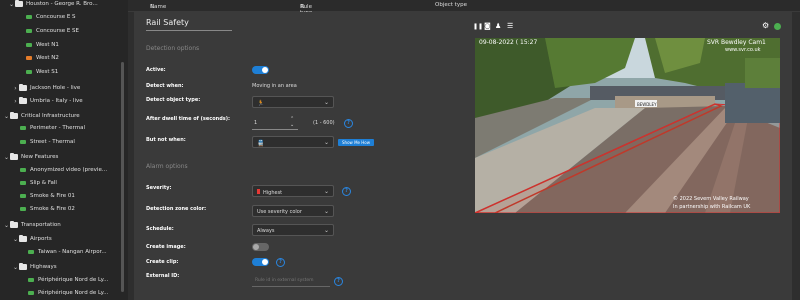  I want to click on active-toggle, so click(260, 70).